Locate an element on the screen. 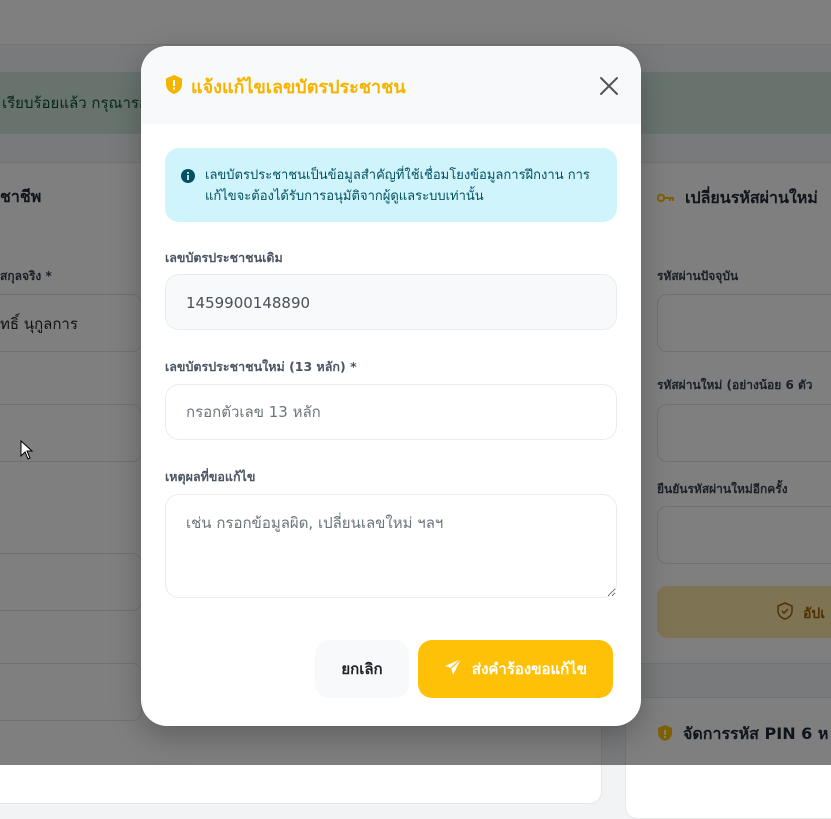 Image resolution: width=831 pixels, height=819 pixels. close-icon is located at coordinates (609, 86).